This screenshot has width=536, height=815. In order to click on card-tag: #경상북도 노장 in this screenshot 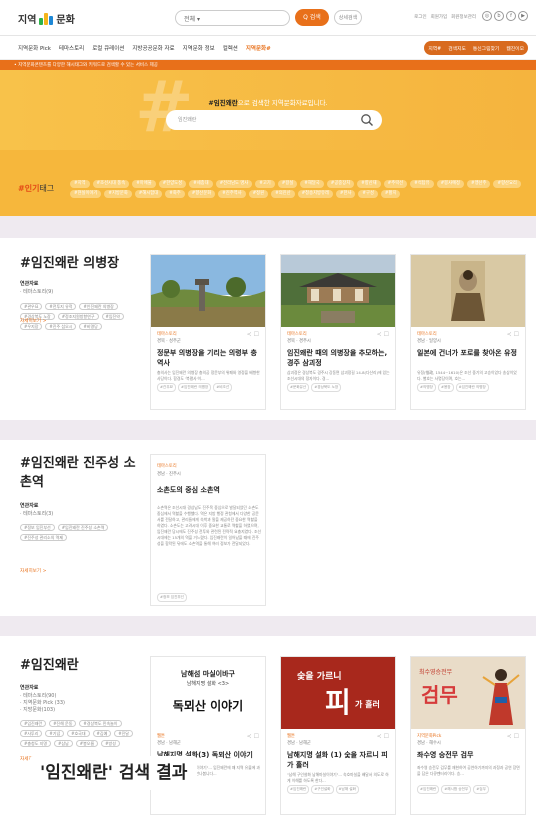, I will do `click(326, 387)`.